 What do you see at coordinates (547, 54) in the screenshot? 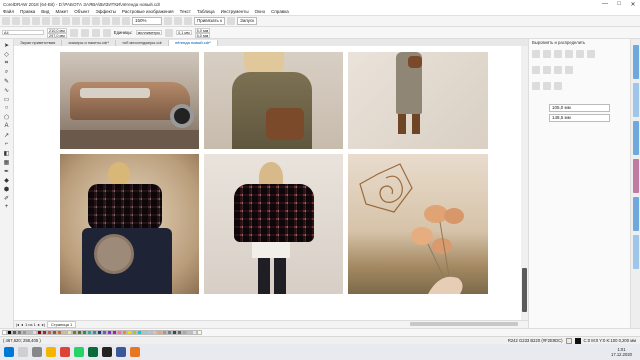
I see `align-center-icon` at bounding box center [547, 54].